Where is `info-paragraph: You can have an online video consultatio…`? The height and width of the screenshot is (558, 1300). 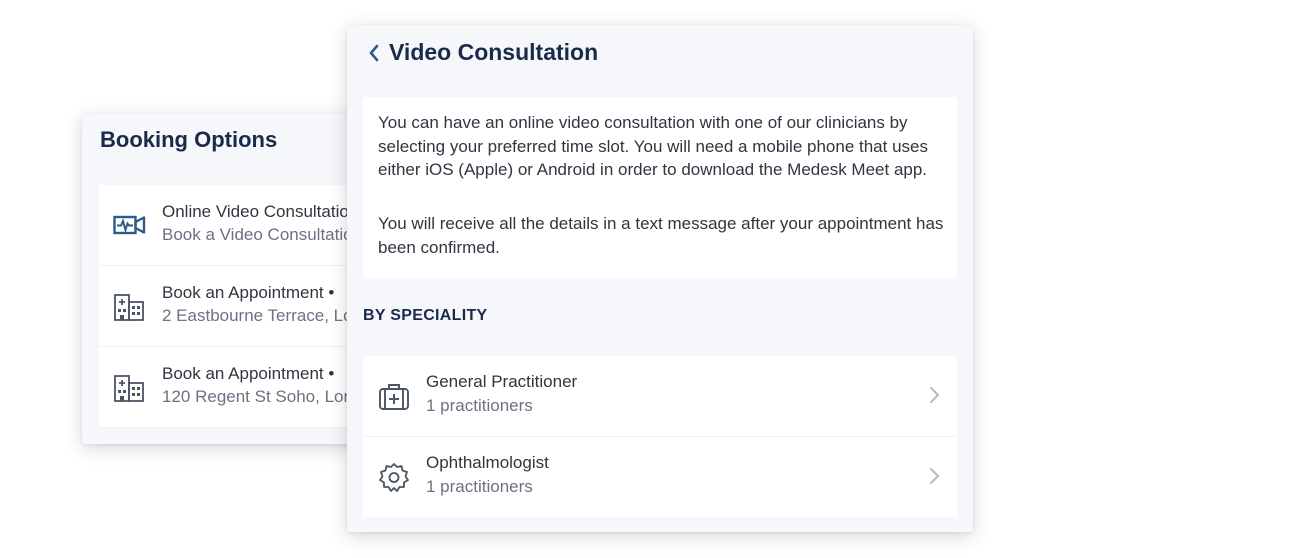
info-paragraph: You can have an online video consultatio… is located at coordinates (653, 146).